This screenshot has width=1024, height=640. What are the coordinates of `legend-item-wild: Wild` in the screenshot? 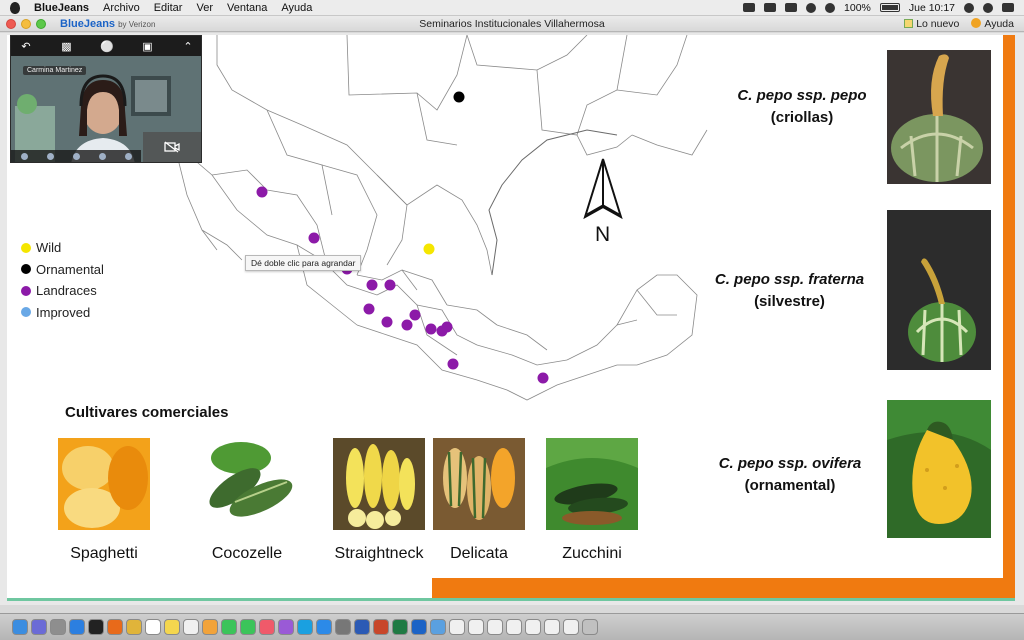 It's located at (62, 248).